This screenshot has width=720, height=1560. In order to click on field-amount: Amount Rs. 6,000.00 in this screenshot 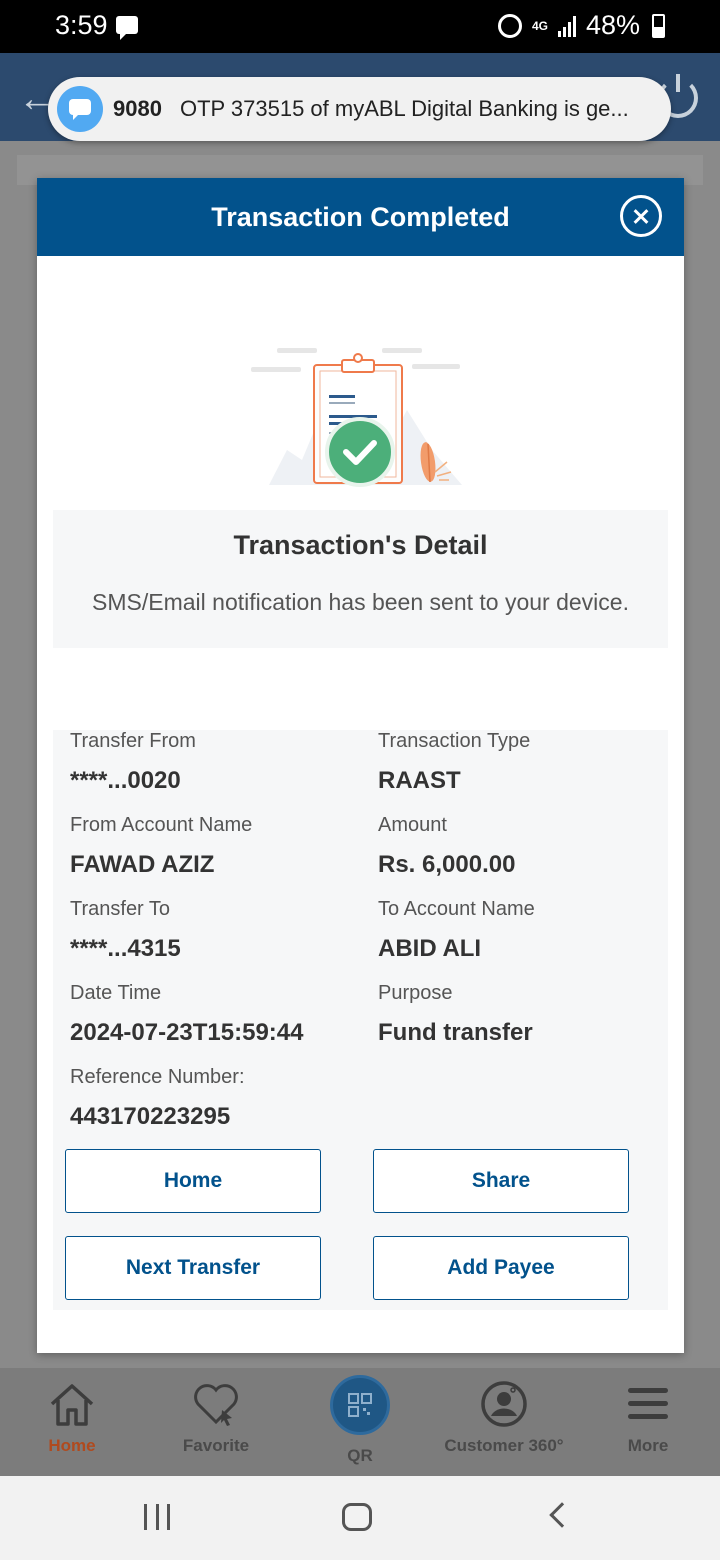, I will do `click(446, 846)`.